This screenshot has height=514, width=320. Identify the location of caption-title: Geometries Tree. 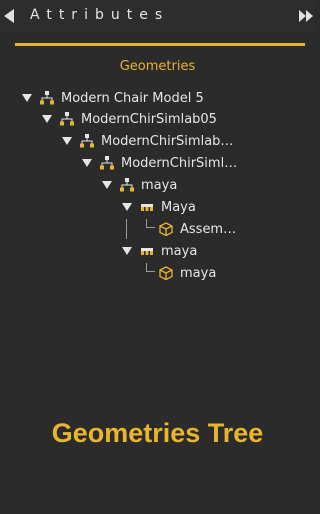
(157, 433).